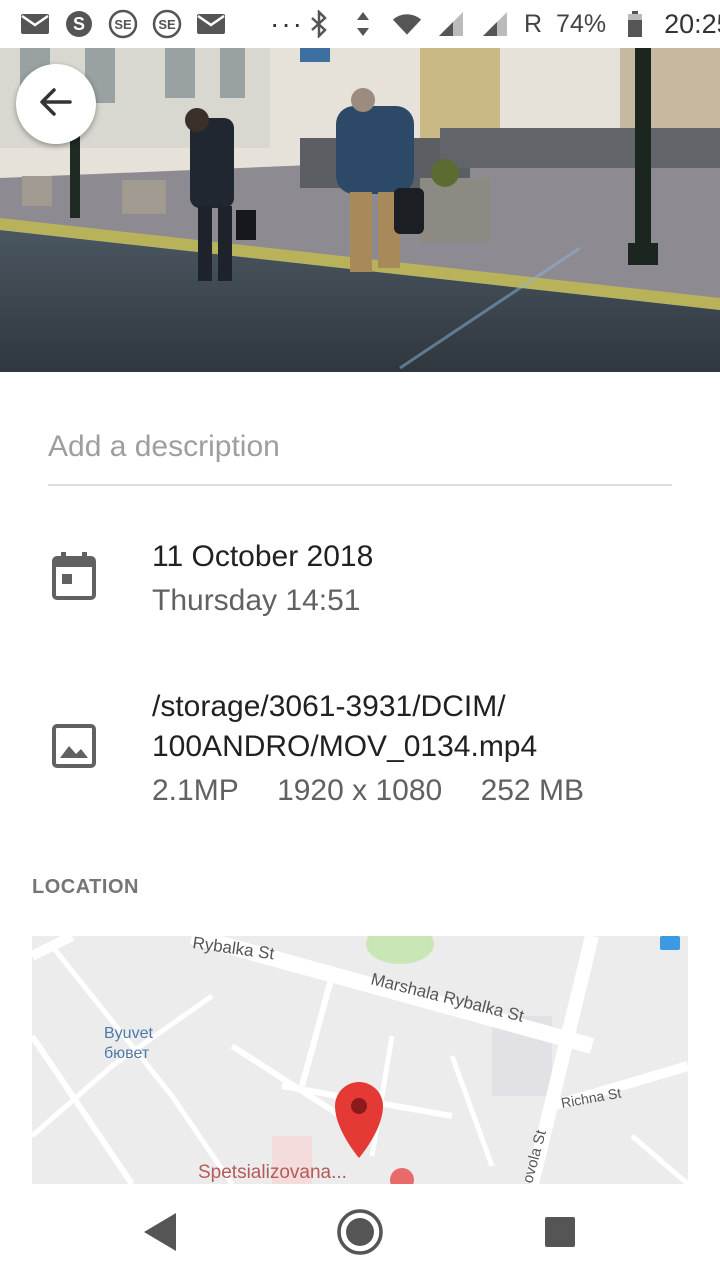  I want to click on megapixels: 2.1MP, so click(195, 790).